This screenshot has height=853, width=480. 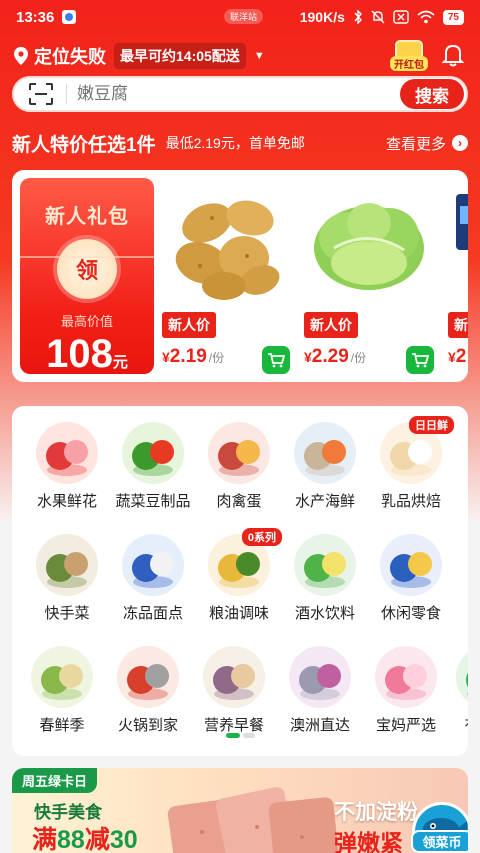 What do you see at coordinates (382, 17) in the screenshot?
I see `status-right: 190K/s 75` at bounding box center [382, 17].